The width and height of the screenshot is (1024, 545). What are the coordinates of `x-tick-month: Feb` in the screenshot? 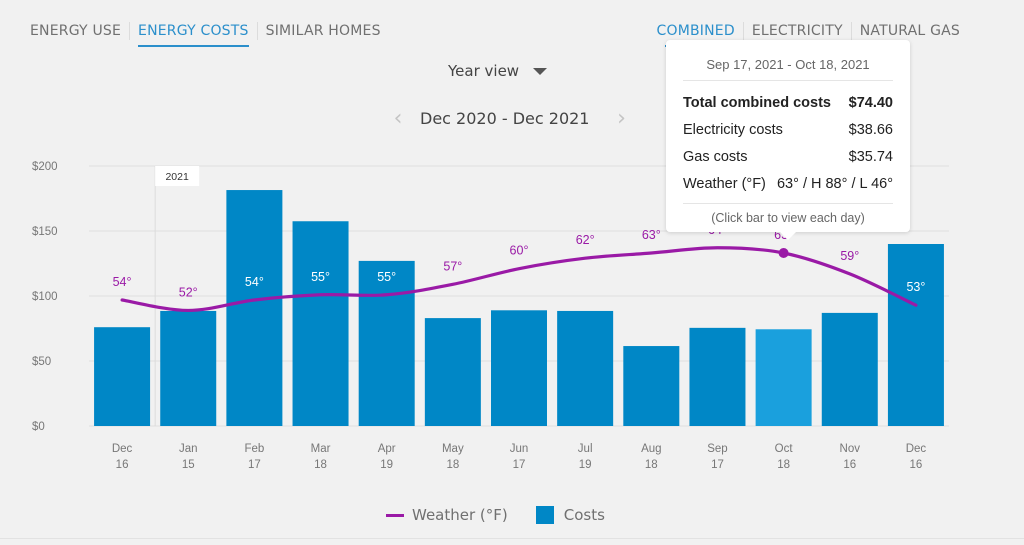 It's located at (254, 449).